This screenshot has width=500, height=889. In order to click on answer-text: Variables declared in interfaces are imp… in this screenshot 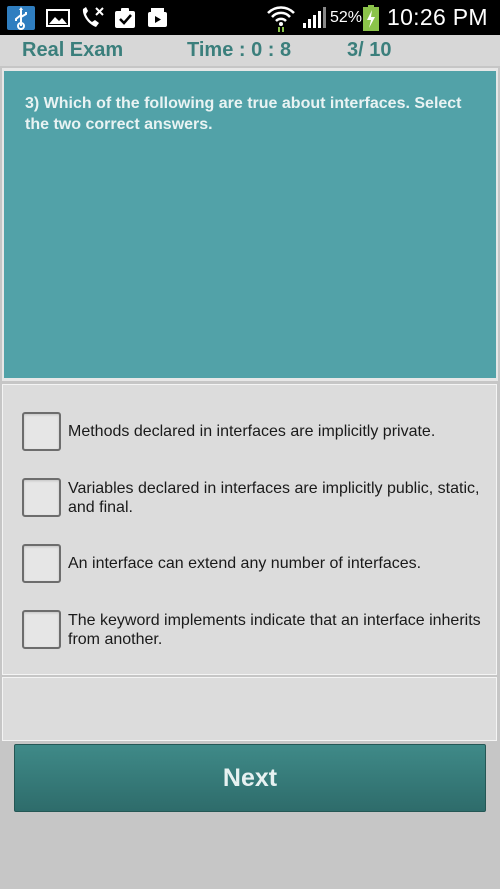, I will do `click(274, 497)`.